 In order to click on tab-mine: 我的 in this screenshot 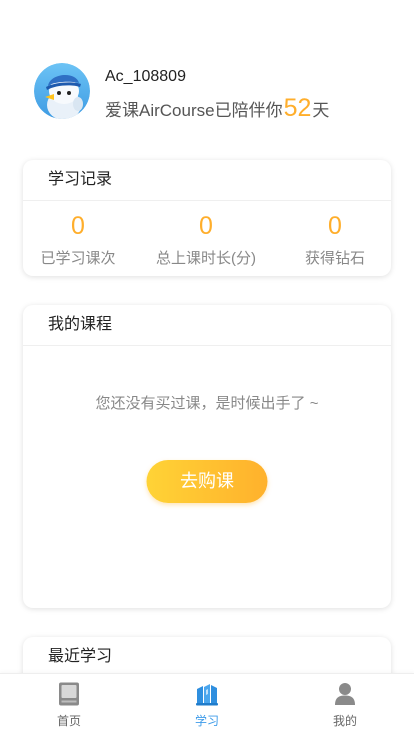, I will do `click(345, 705)`.